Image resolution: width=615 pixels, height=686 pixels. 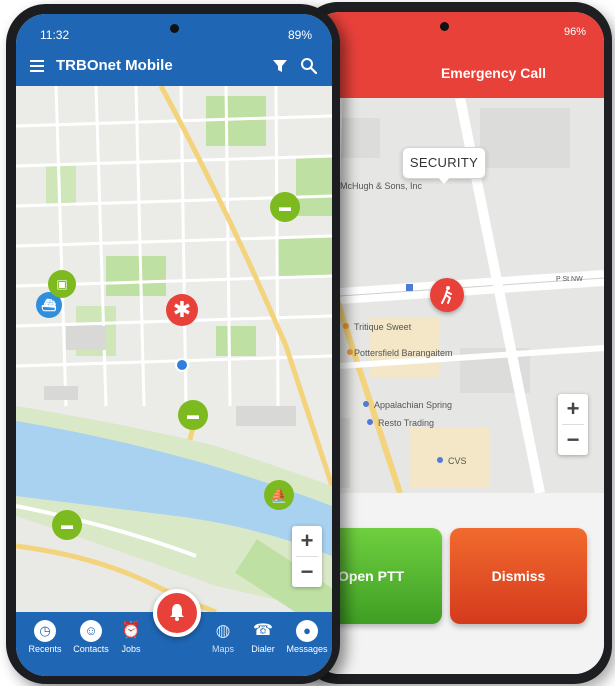 What do you see at coordinates (307, 649) in the screenshot?
I see `nav-label: Messages` at bounding box center [307, 649].